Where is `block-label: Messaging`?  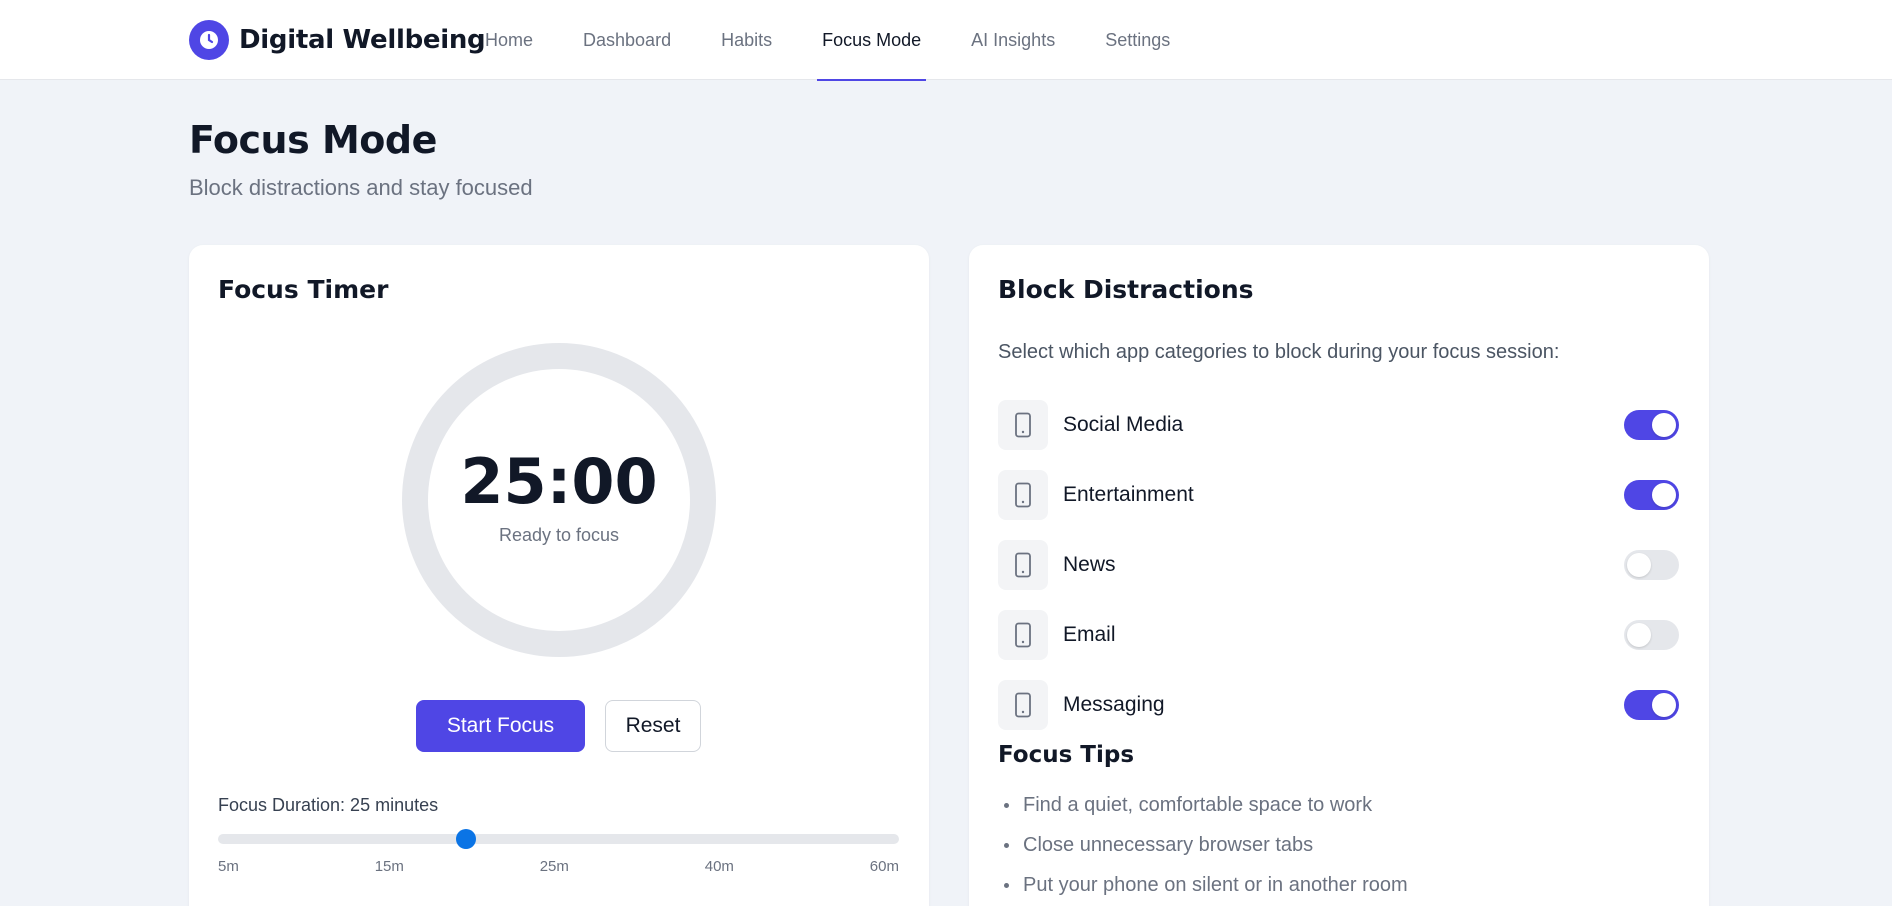
block-label: Messaging is located at coordinates (1114, 704).